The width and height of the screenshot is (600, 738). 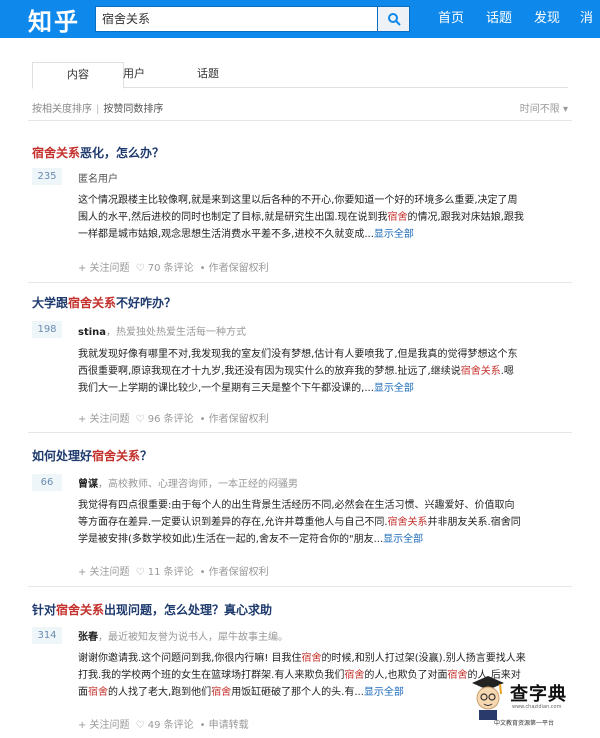 What do you see at coordinates (47, 176) in the screenshot?
I see `vote-count-1: 235` at bounding box center [47, 176].